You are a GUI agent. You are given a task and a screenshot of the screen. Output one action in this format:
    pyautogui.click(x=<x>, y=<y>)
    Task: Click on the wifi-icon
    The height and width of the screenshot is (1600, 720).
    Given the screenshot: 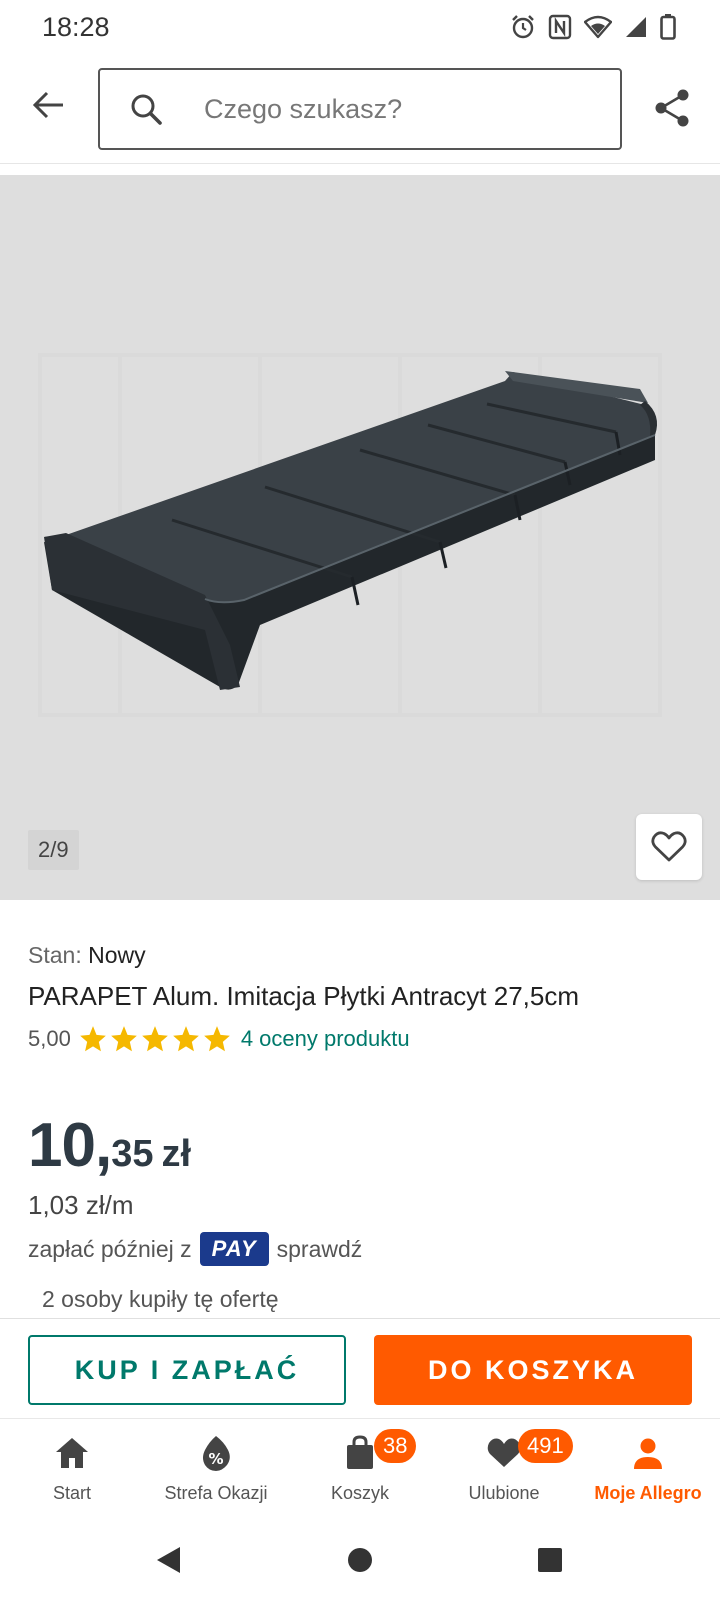 What is the action you would take?
    pyautogui.click(x=598, y=27)
    